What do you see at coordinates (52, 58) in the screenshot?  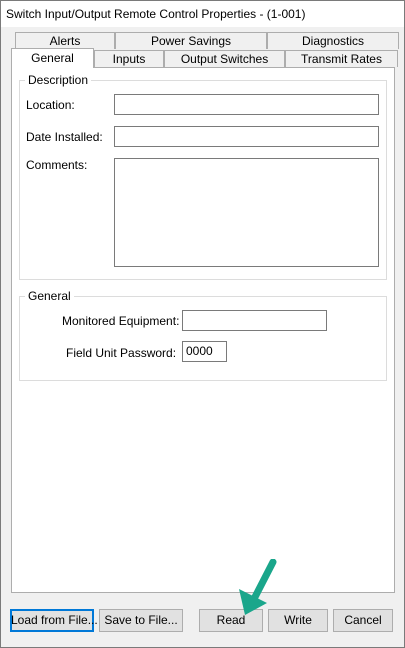 I see `tab-general: General` at bounding box center [52, 58].